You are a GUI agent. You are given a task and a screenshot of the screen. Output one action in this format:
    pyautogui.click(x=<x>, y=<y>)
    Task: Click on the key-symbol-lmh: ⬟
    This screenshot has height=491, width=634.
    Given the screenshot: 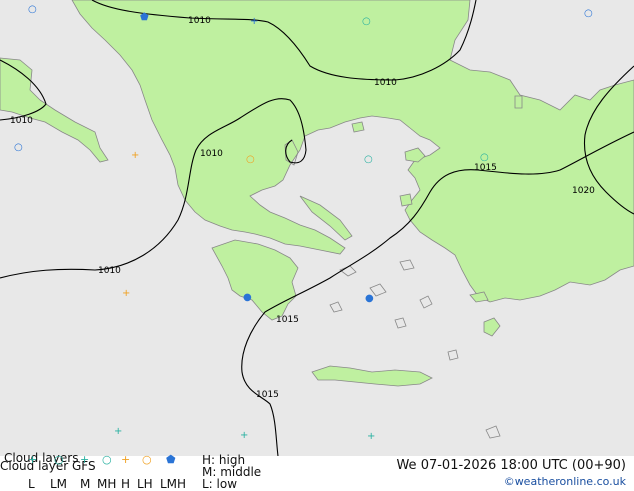 What is the action you would take?
    pyautogui.click(x=171, y=459)
    